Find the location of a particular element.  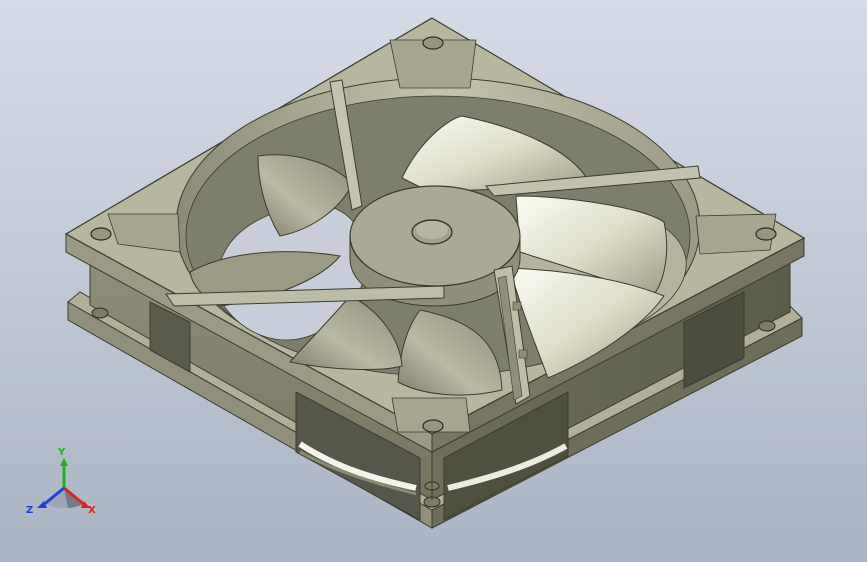

mounting-hole-right is located at coordinates (766, 234).